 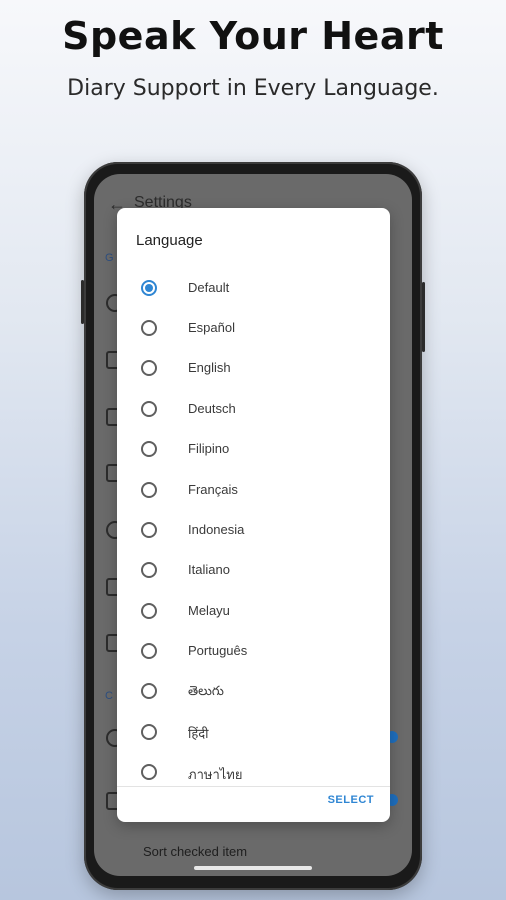 What do you see at coordinates (253, 651) in the screenshot?
I see `language-option: Português` at bounding box center [253, 651].